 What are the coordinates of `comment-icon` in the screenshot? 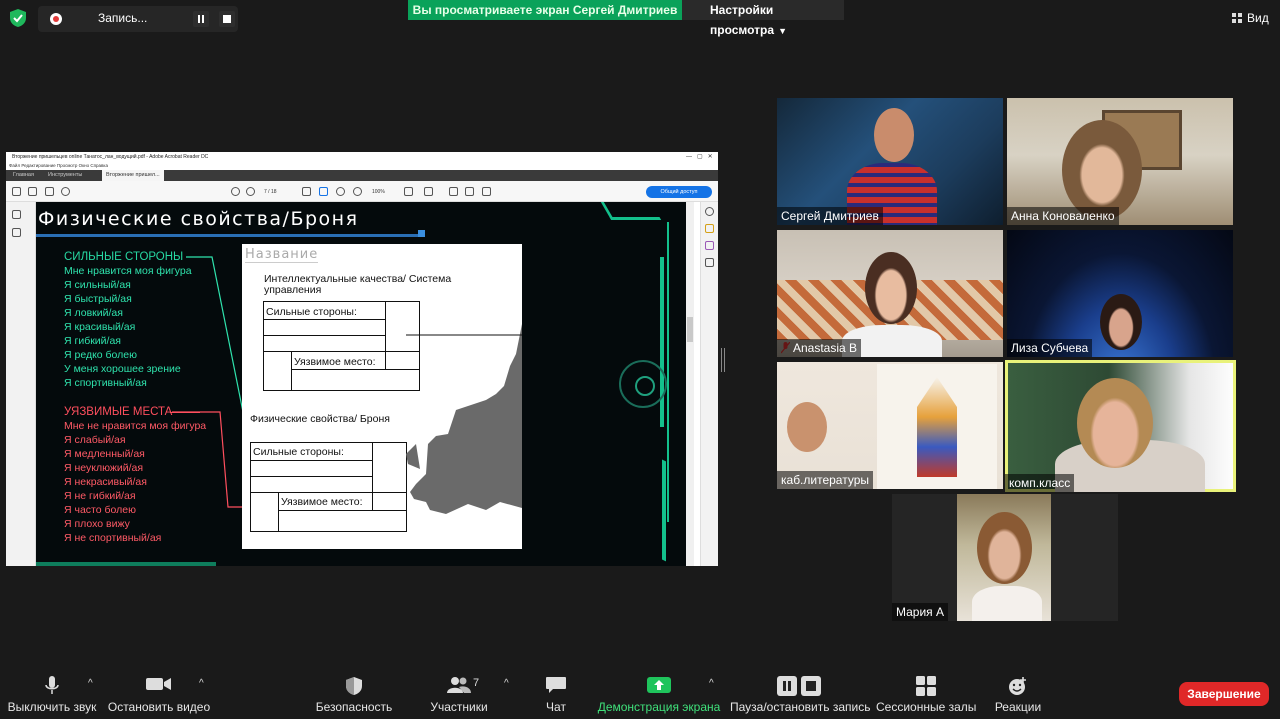 It's located at (453, 191).